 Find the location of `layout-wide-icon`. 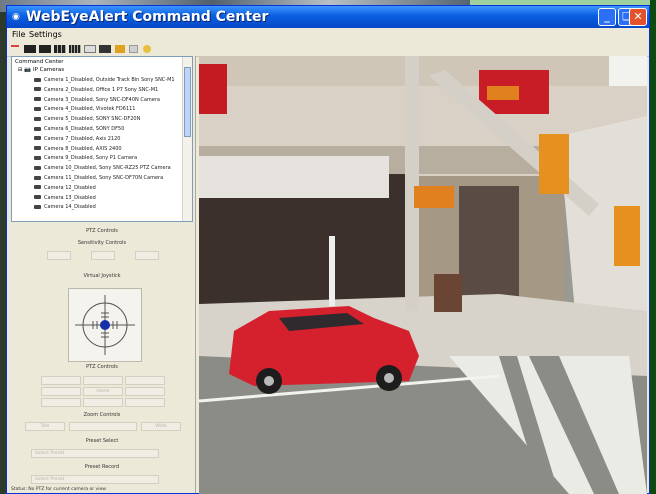

layout-wide-icon is located at coordinates (105, 49).